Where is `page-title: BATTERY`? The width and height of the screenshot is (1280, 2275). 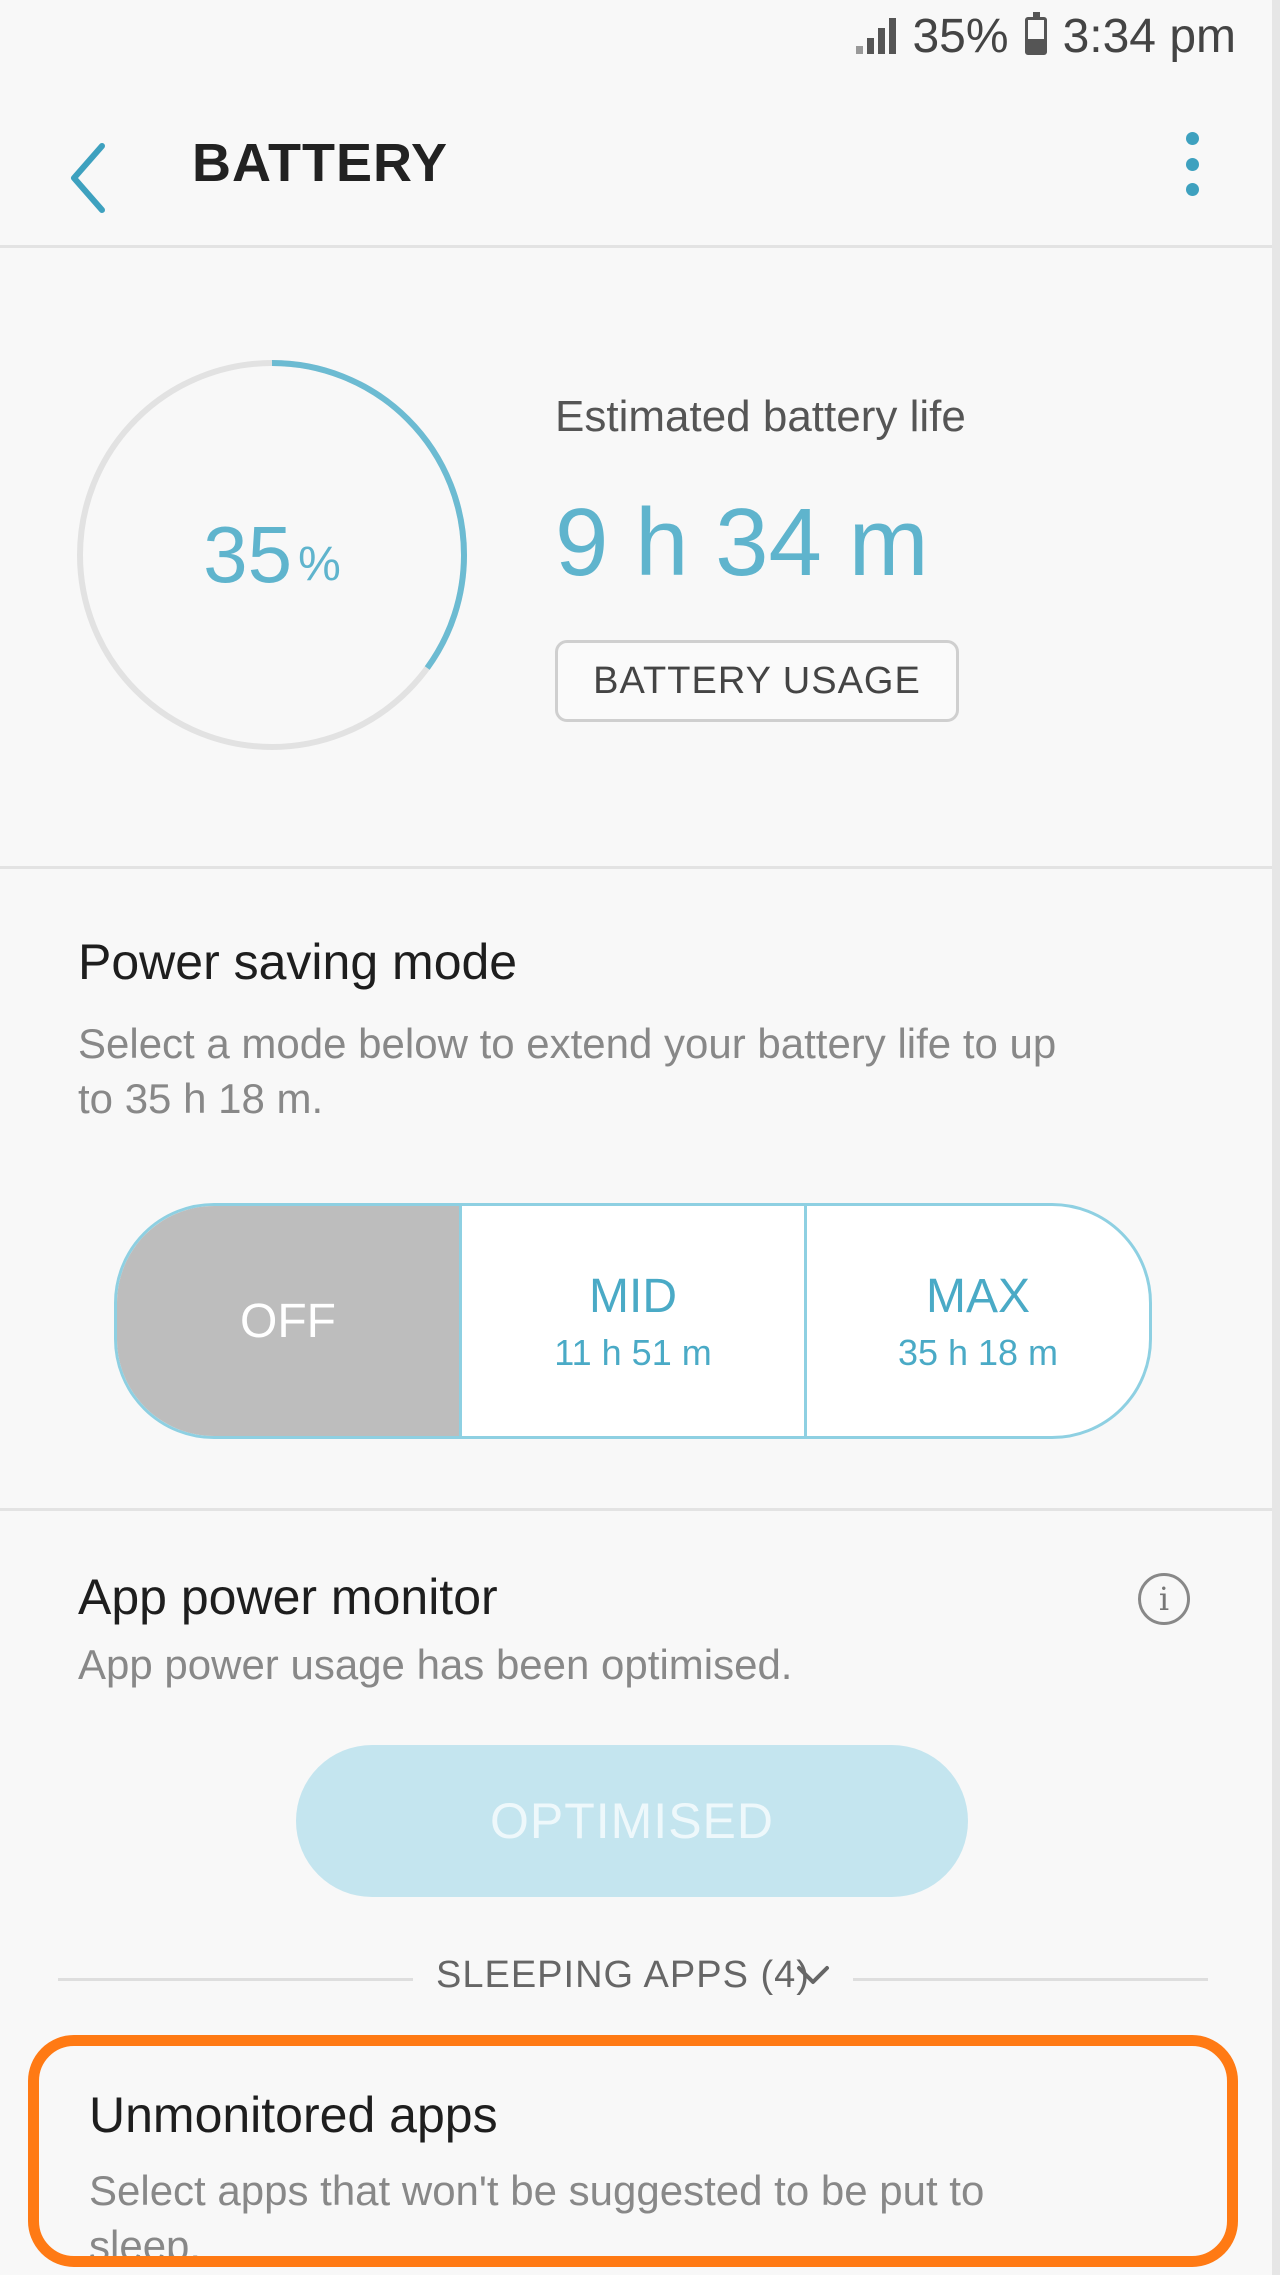
page-title: BATTERY is located at coordinates (320, 163).